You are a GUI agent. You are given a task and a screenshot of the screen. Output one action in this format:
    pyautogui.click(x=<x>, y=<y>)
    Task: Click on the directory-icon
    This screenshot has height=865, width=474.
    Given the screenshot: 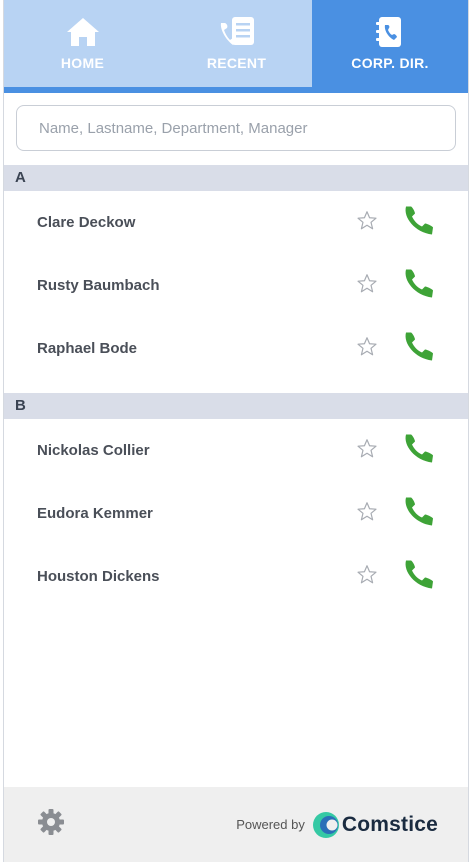 What is the action you would take?
    pyautogui.click(x=390, y=32)
    